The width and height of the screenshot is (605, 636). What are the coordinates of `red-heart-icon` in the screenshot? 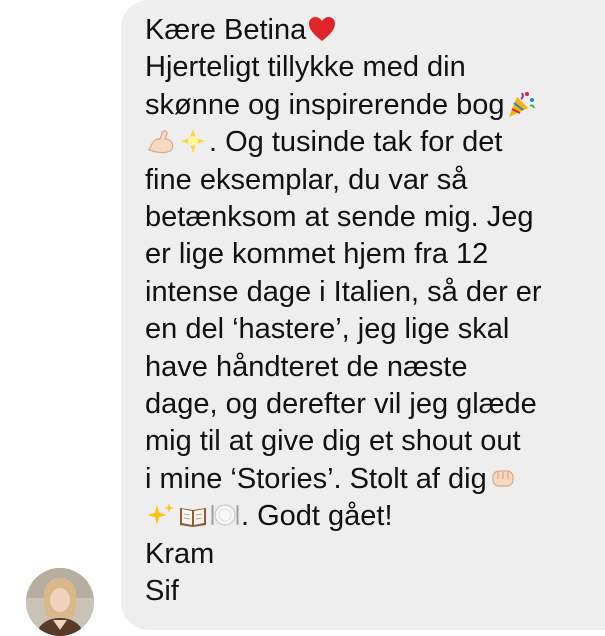 It's located at (322, 29).